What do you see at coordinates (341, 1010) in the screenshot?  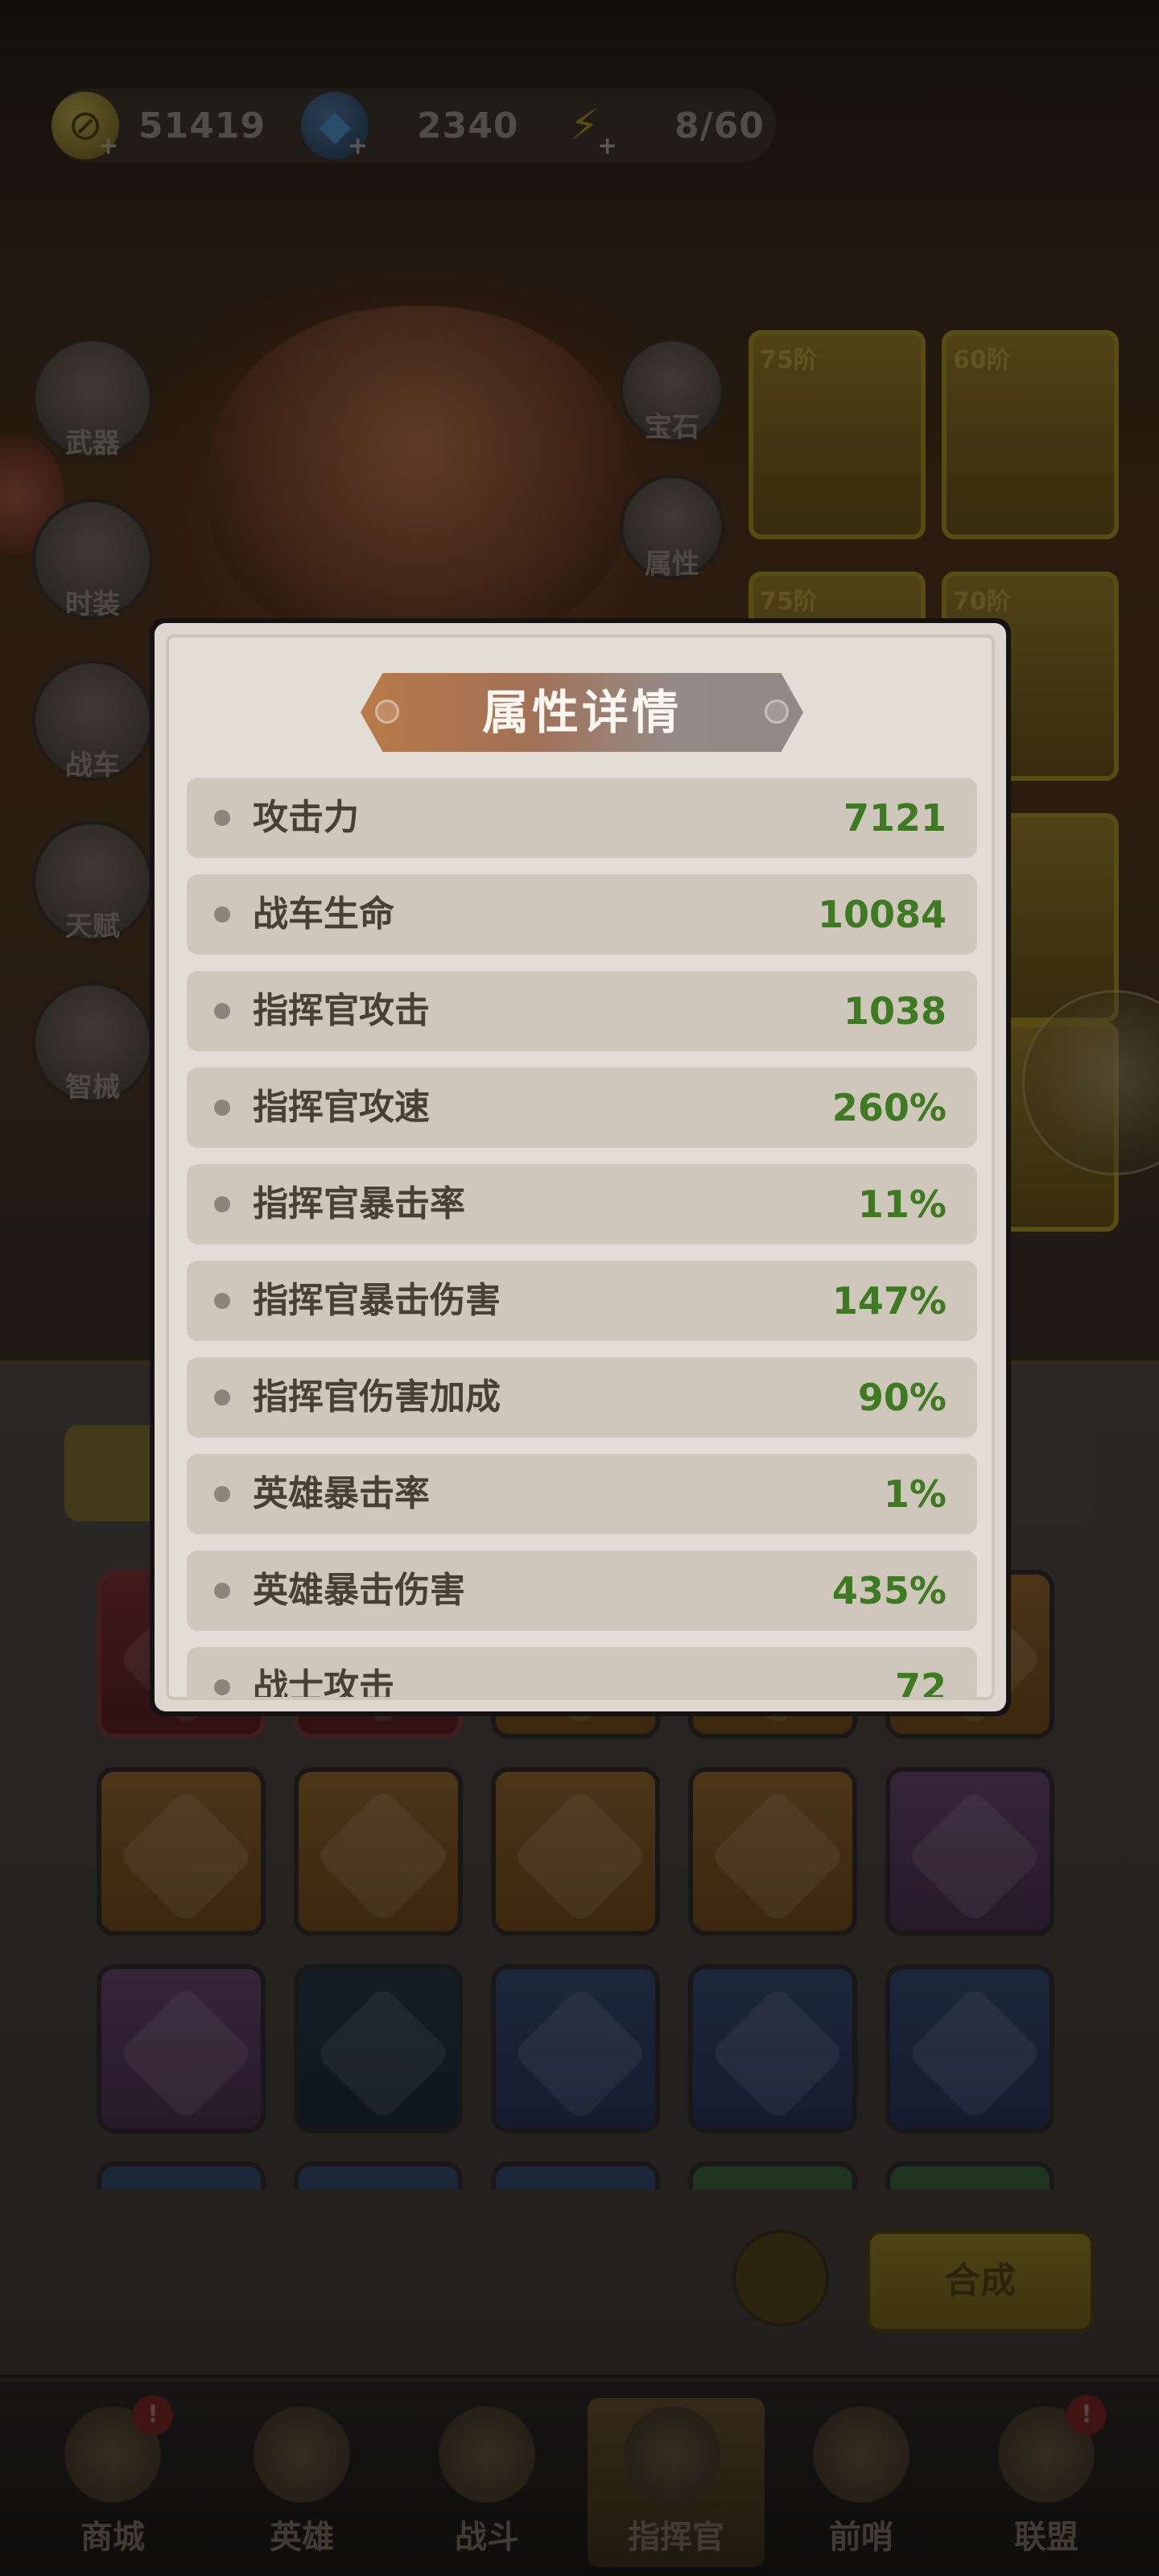 I see `attribute-name: 指挥官攻击` at bounding box center [341, 1010].